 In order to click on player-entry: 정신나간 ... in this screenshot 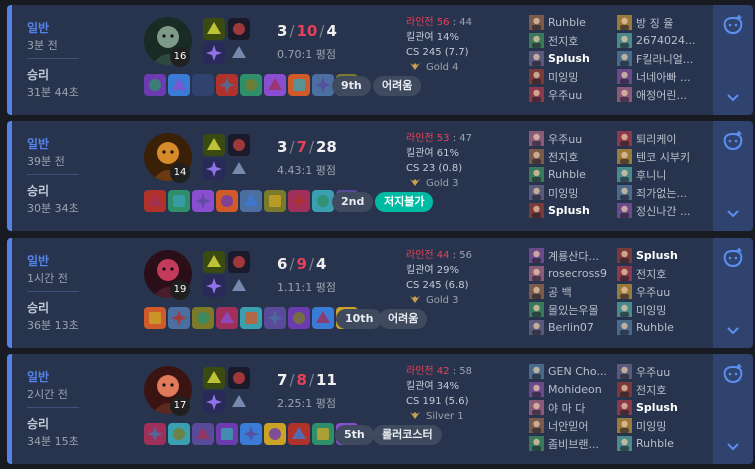, I will do `click(653, 210)`.